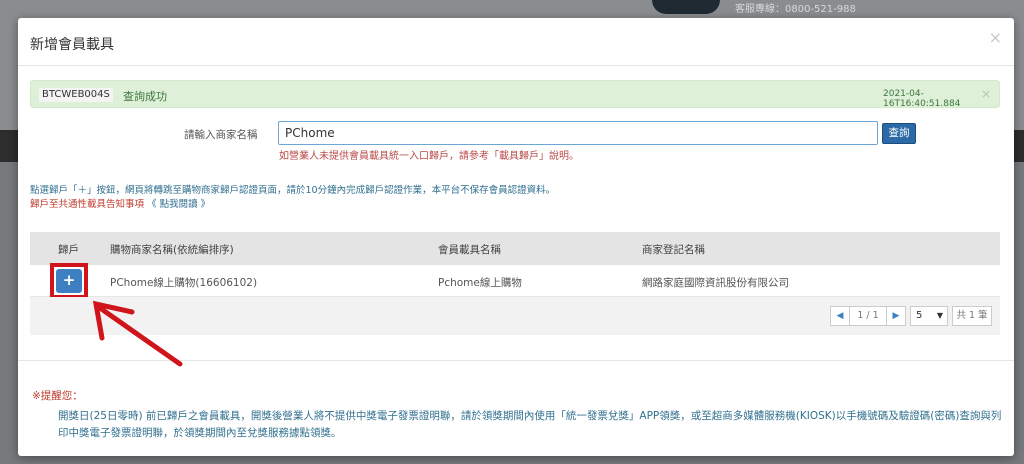 The image size is (1024, 464). What do you see at coordinates (939, 315) in the screenshot?
I see `chevron-down-icon: ▼` at bounding box center [939, 315].